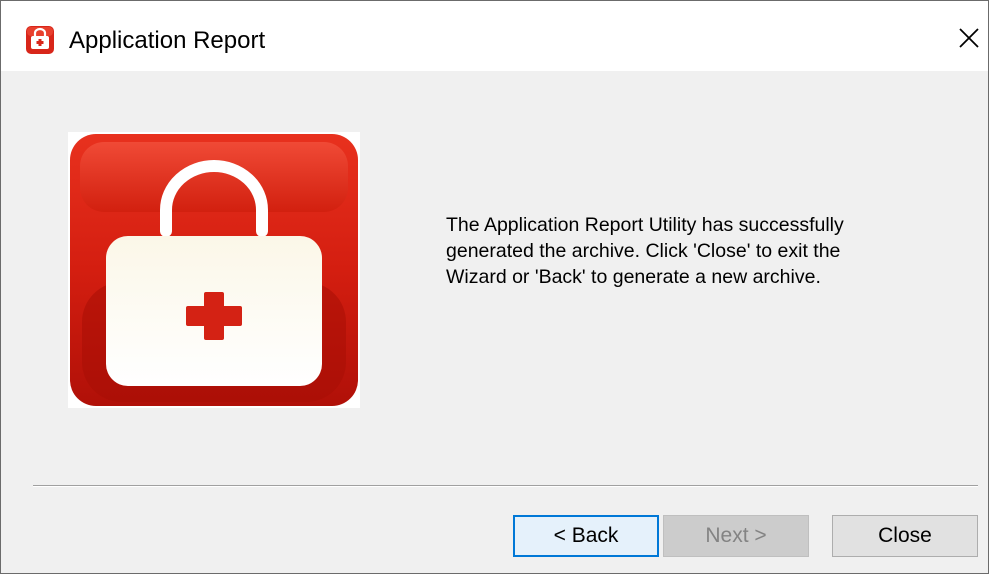 The width and height of the screenshot is (989, 574). I want to click on close-button: Close, so click(905, 536).